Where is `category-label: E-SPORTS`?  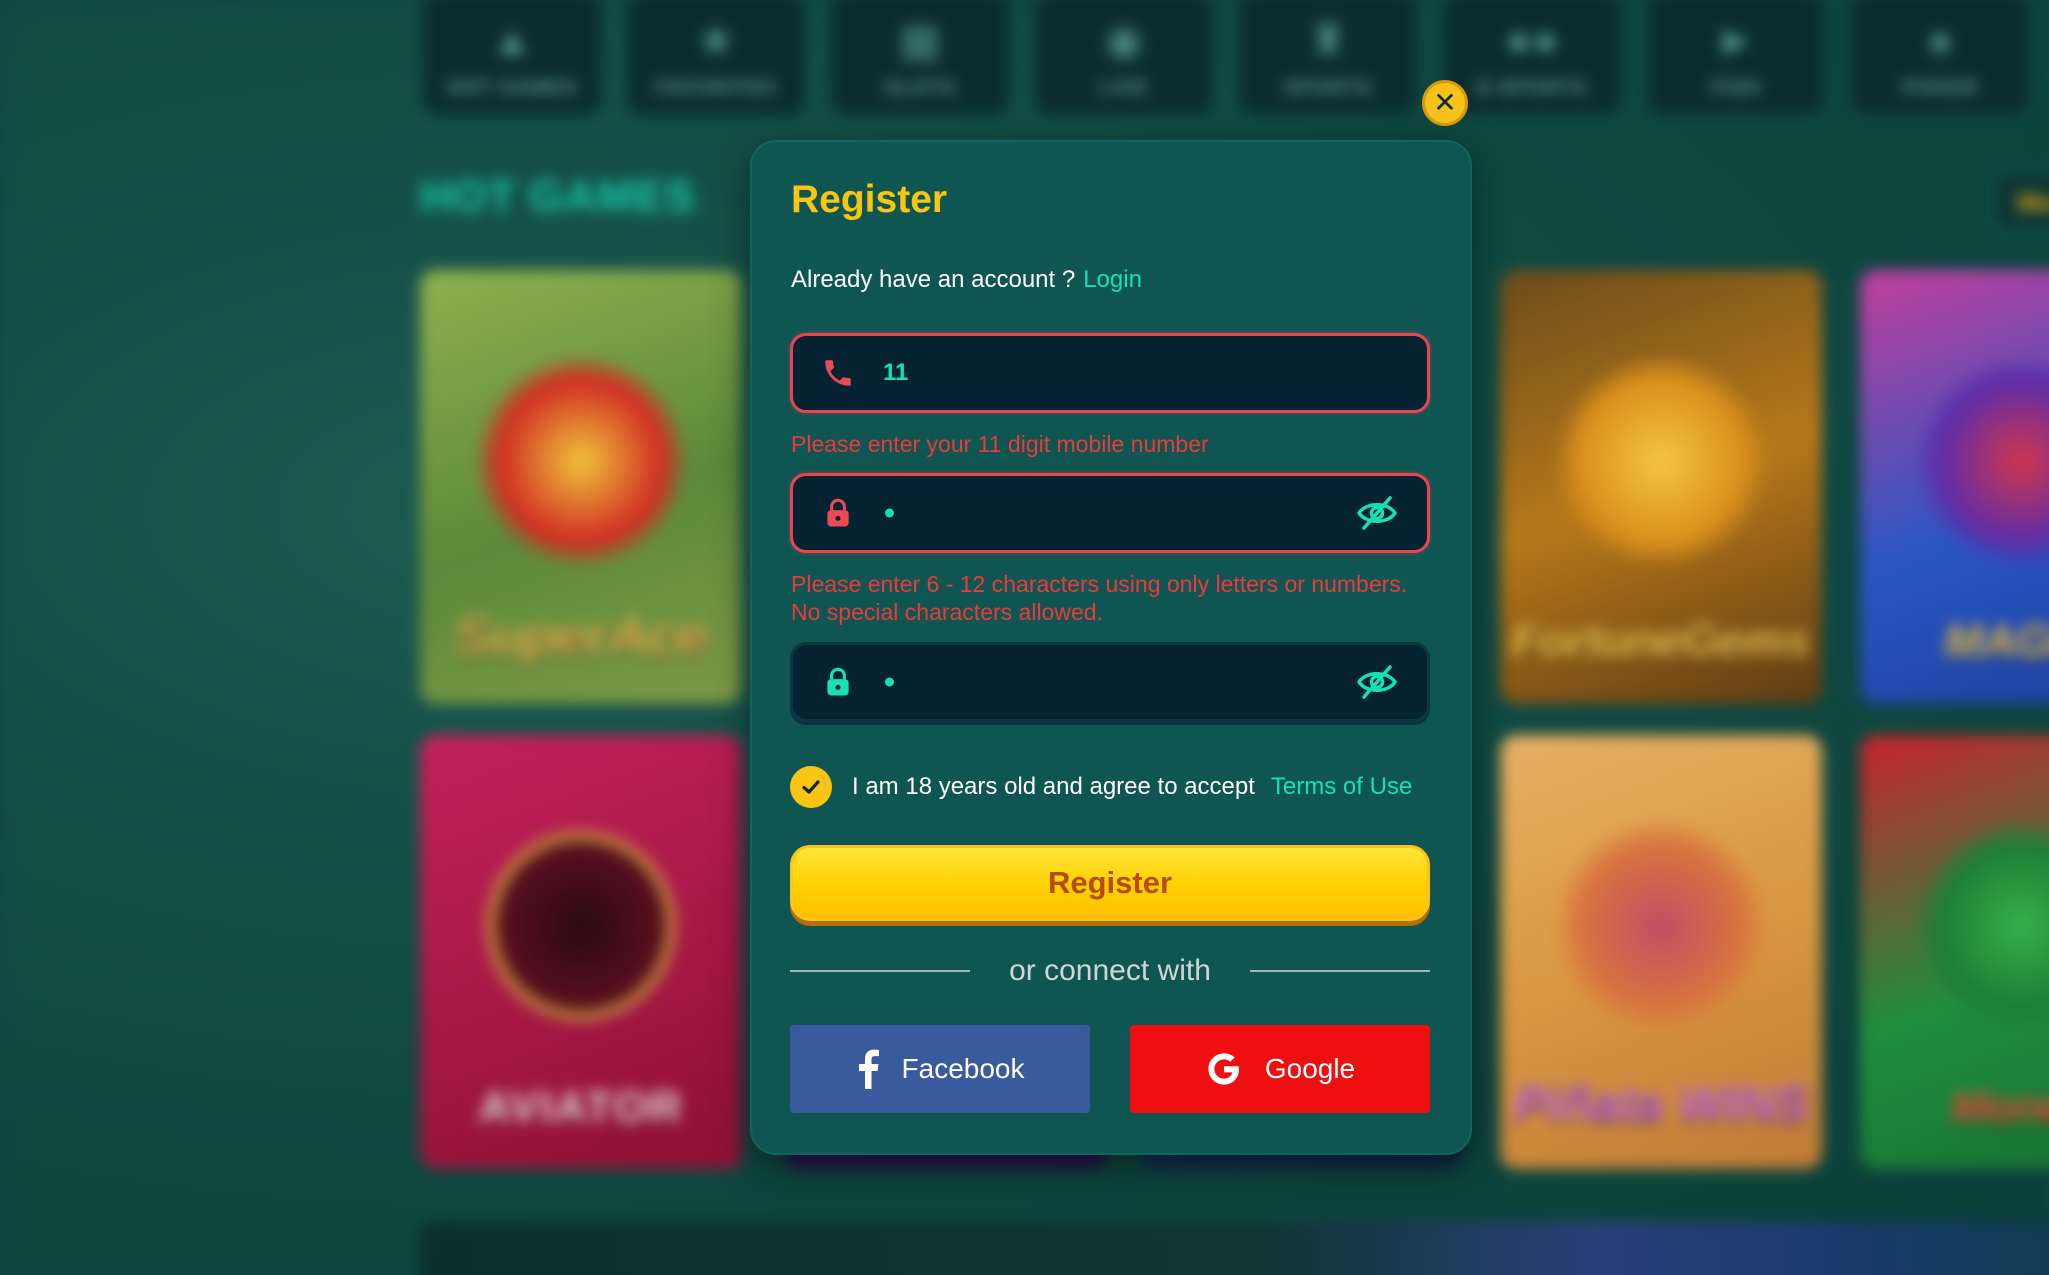
category-label: E-SPORTS is located at coordinates (1532, 87).